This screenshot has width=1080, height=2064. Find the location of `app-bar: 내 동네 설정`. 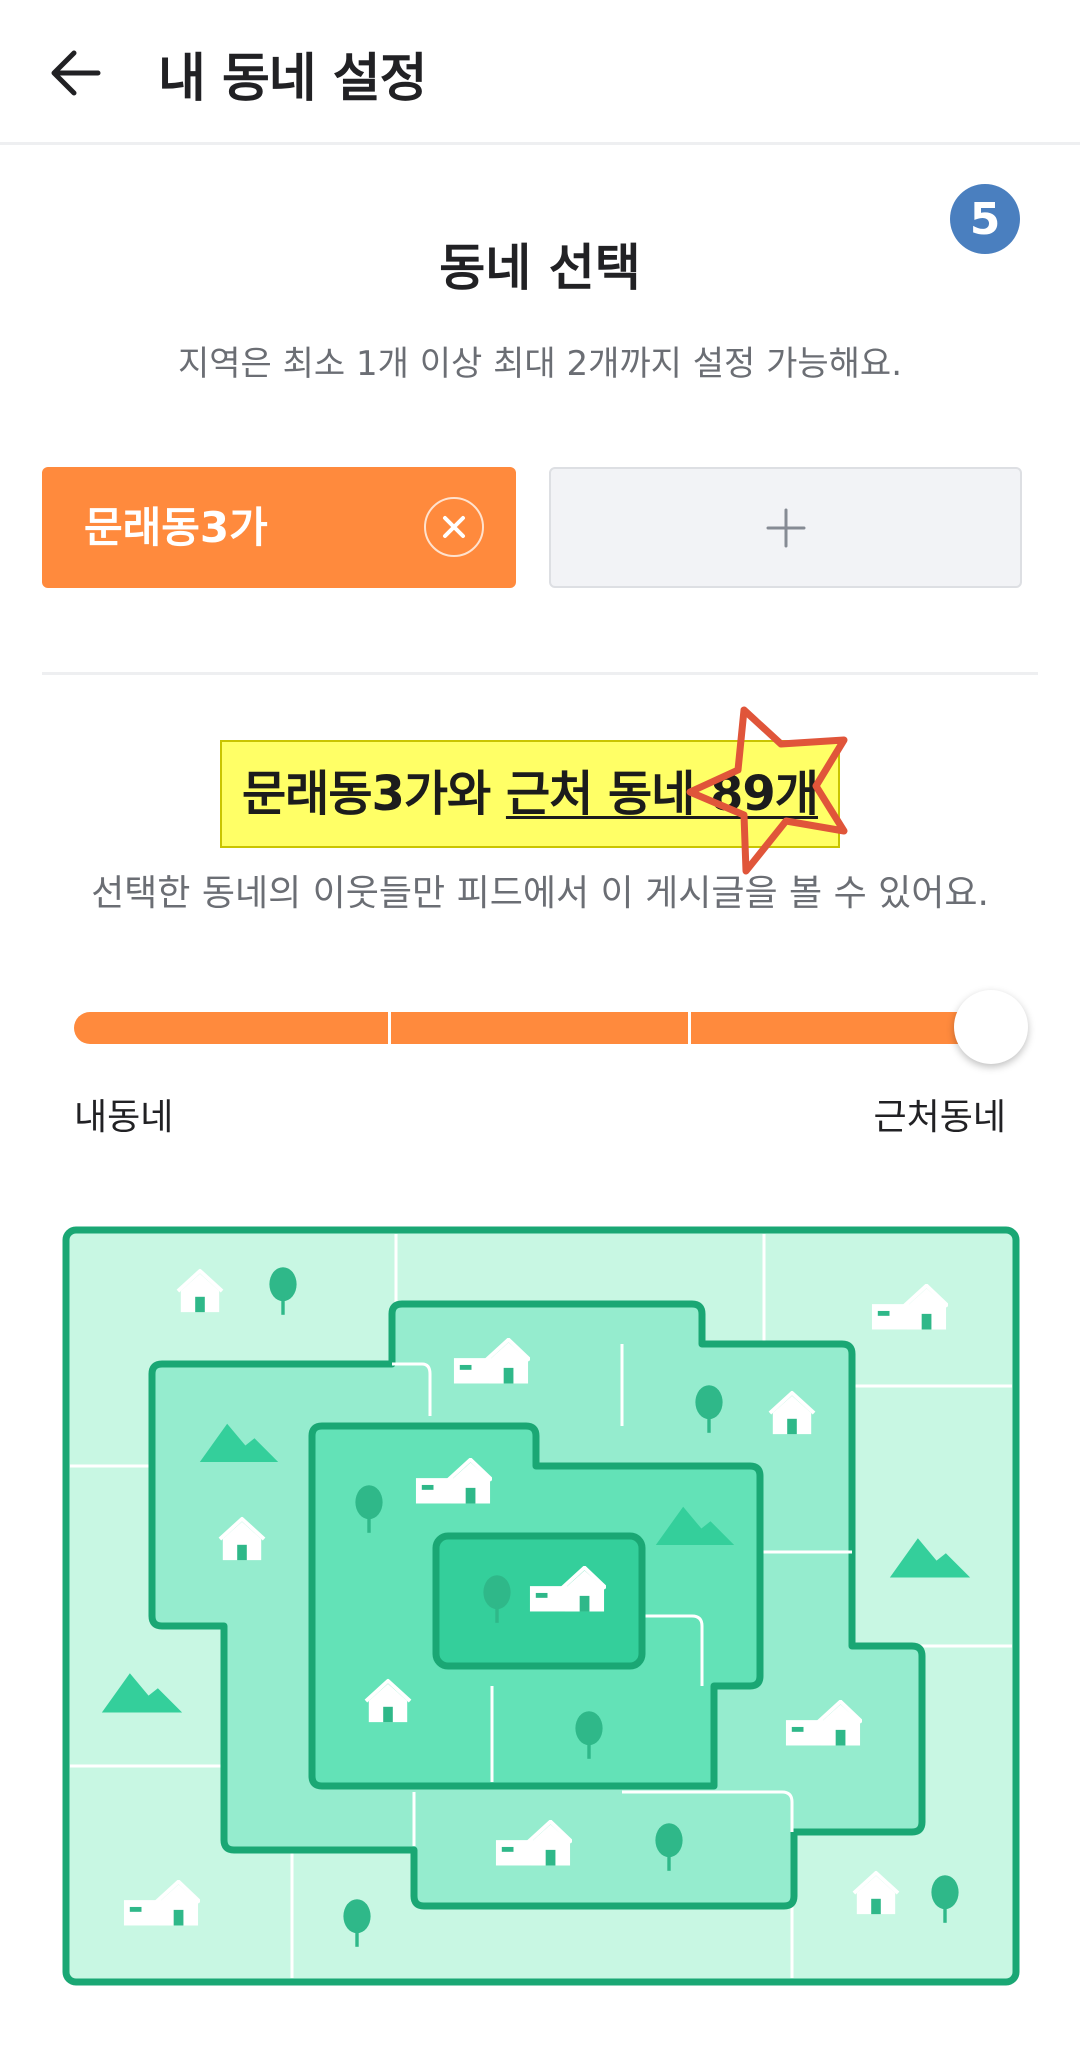

app-bar: 내 동네 설정 is located at coordinates (540, 72).